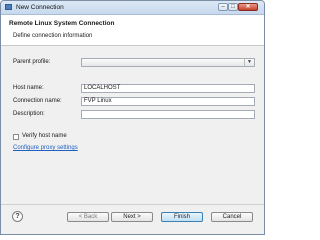 The height and width of the screenshot is (240, 320). I want to click on description-input, so click(168, 114).